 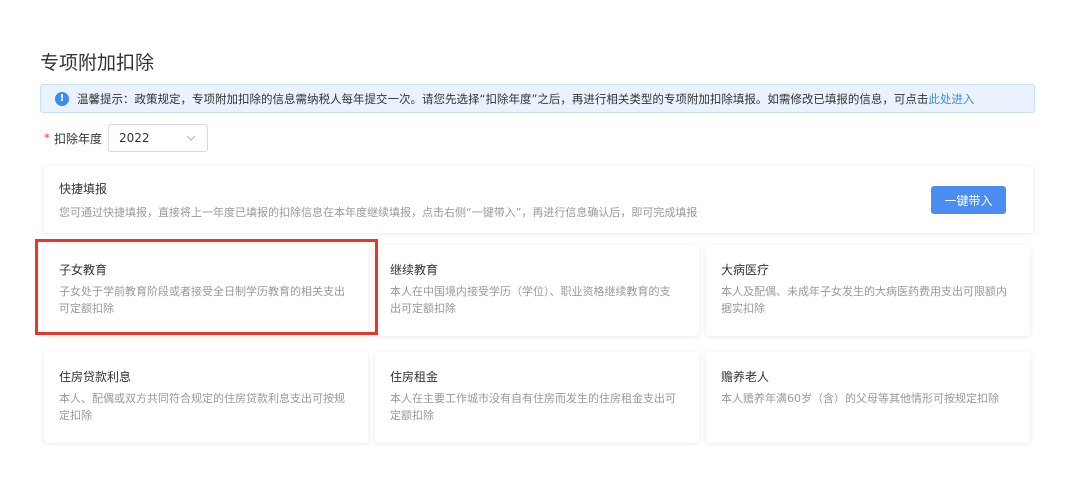 I want to click on year-select-value: 2022, so click(x=134, y=138).